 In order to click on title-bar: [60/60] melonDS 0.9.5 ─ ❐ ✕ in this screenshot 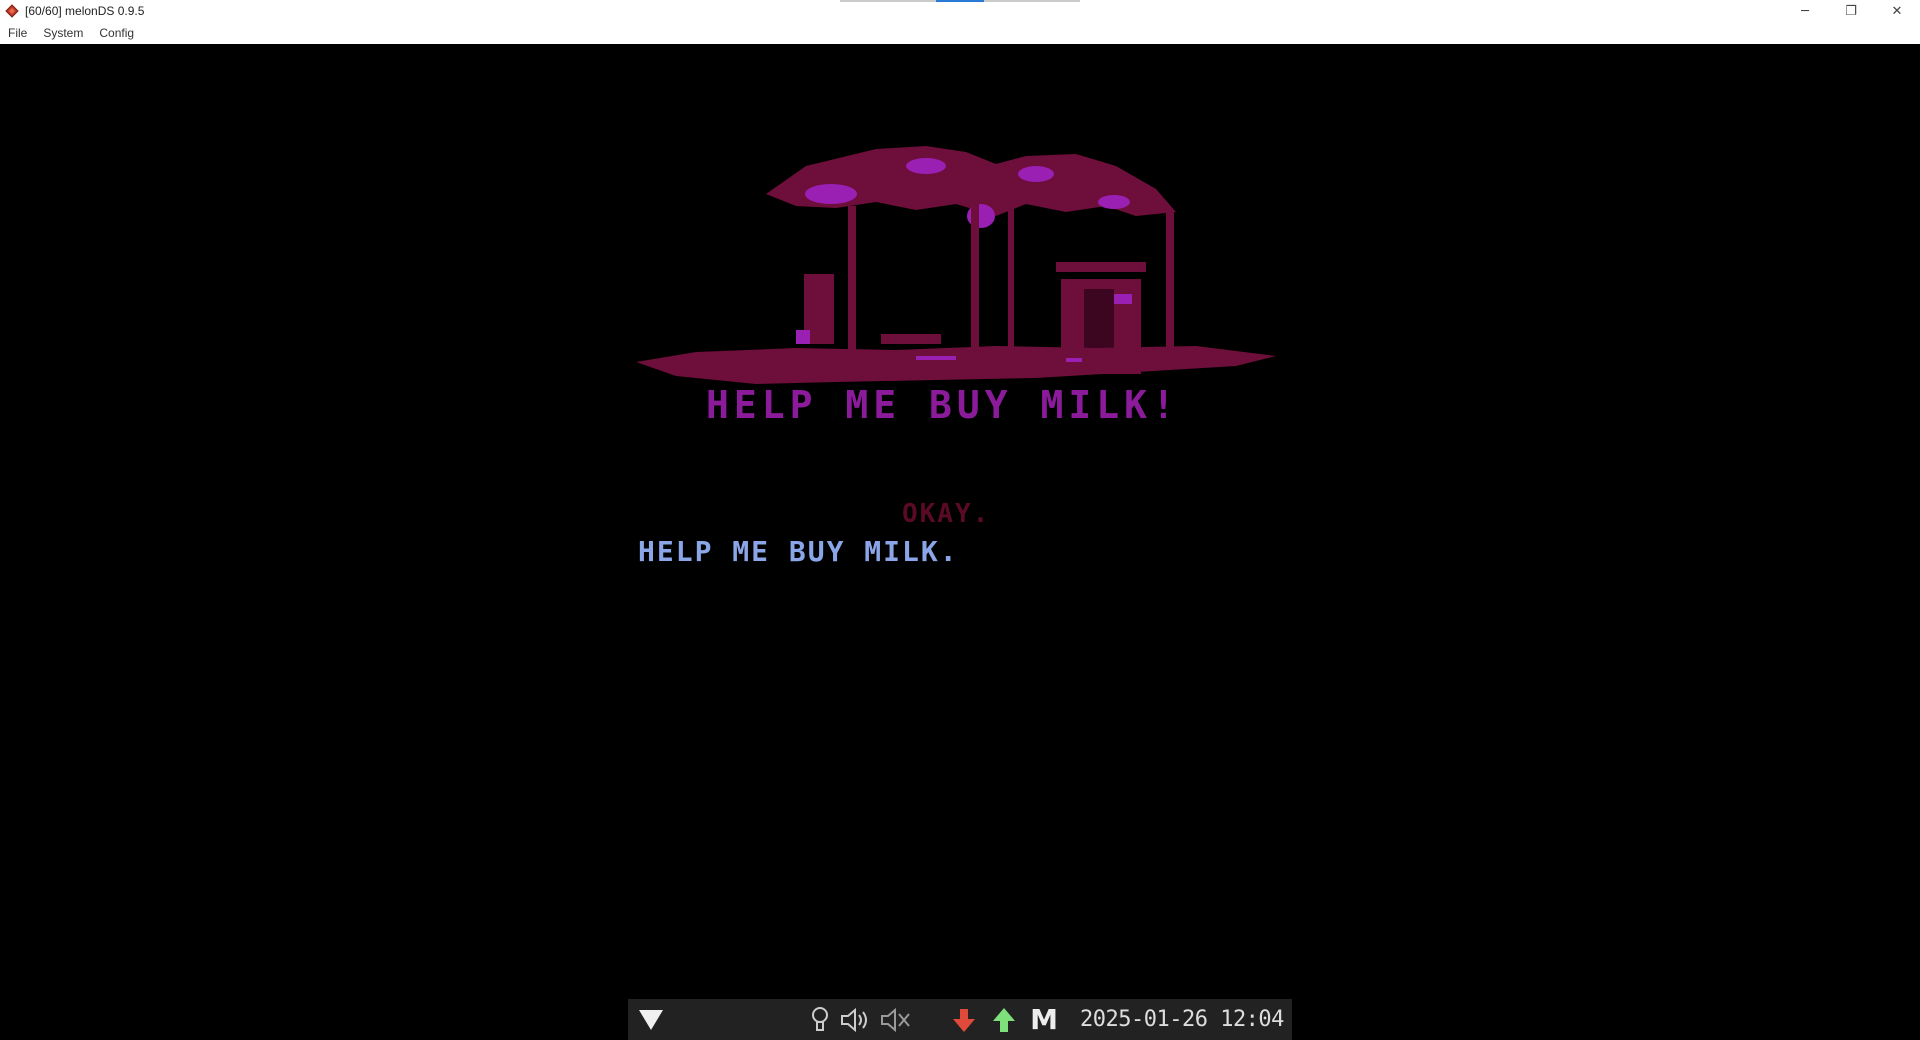, I will do `click(960, 11)`.